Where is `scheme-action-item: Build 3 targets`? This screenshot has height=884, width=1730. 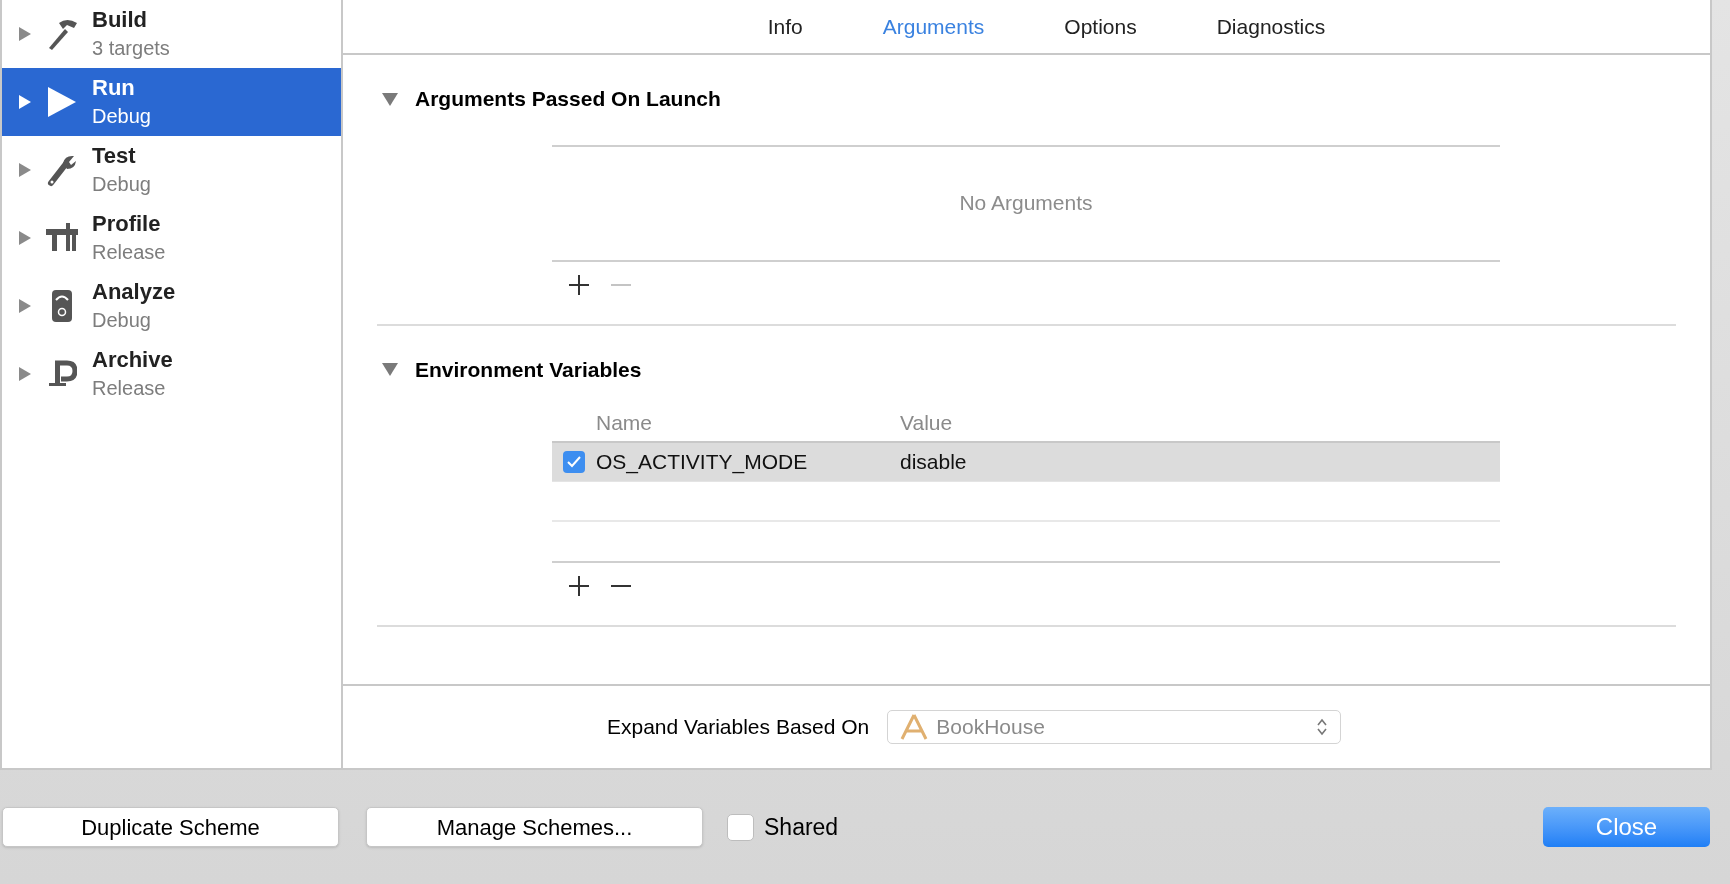 scheme-action-item: Build 3 targets is located at coordinates (171, 34).